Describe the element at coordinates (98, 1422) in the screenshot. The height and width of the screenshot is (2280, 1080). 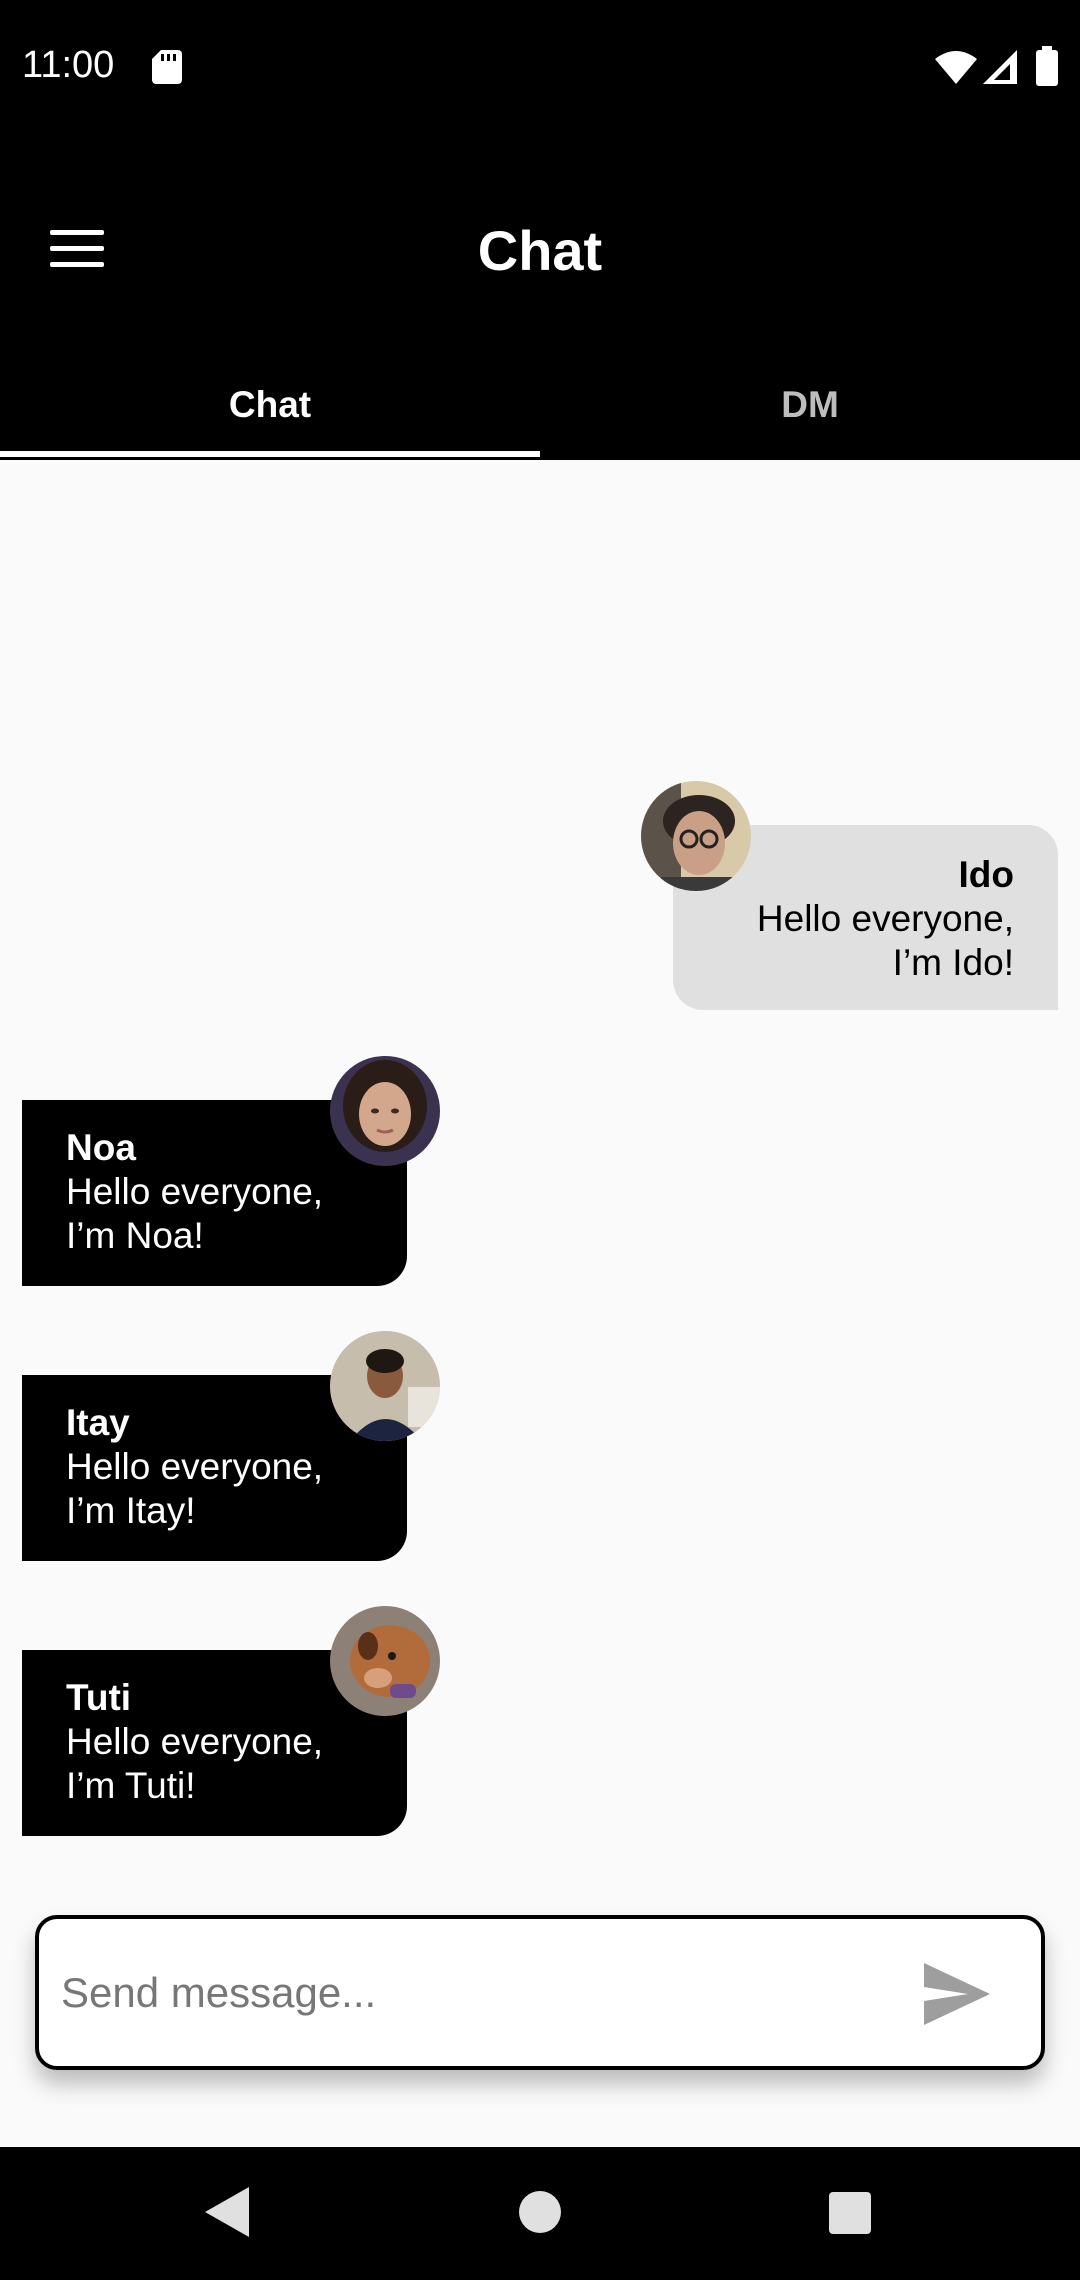
I see `message-sender: Itay` at that location.